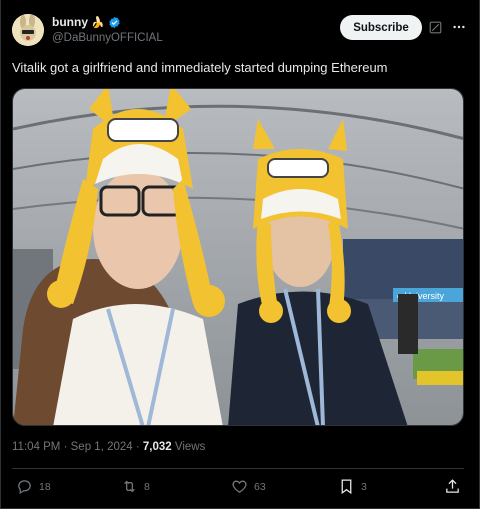  I want to click on views-label: Views, so click(190, 447).